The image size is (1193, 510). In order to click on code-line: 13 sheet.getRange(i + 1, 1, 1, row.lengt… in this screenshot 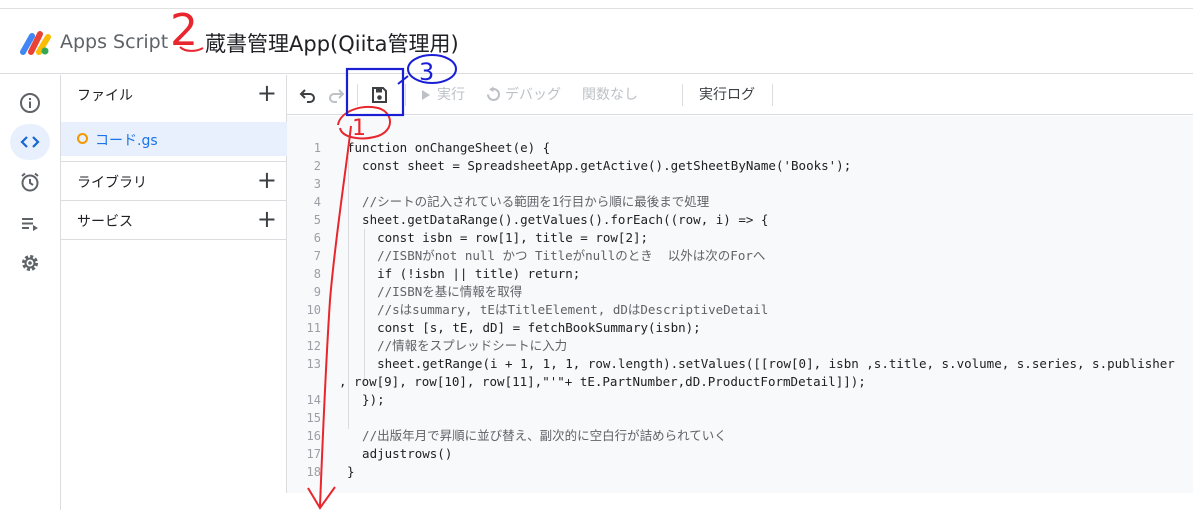, I will do `click(740, 364)`.